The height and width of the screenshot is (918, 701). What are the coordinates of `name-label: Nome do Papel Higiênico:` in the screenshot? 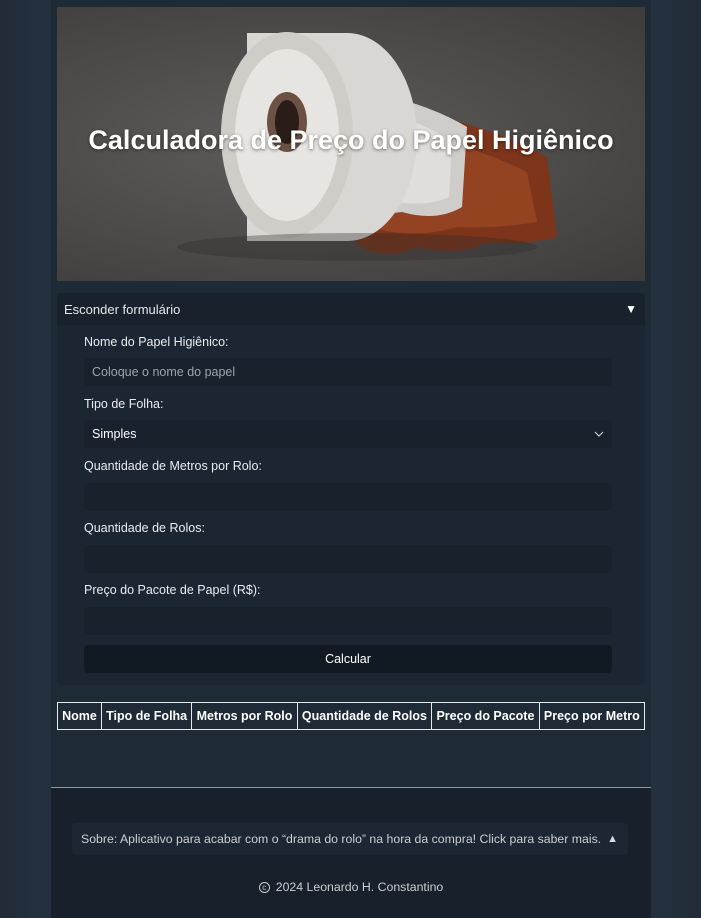 It's located at (156, 342).